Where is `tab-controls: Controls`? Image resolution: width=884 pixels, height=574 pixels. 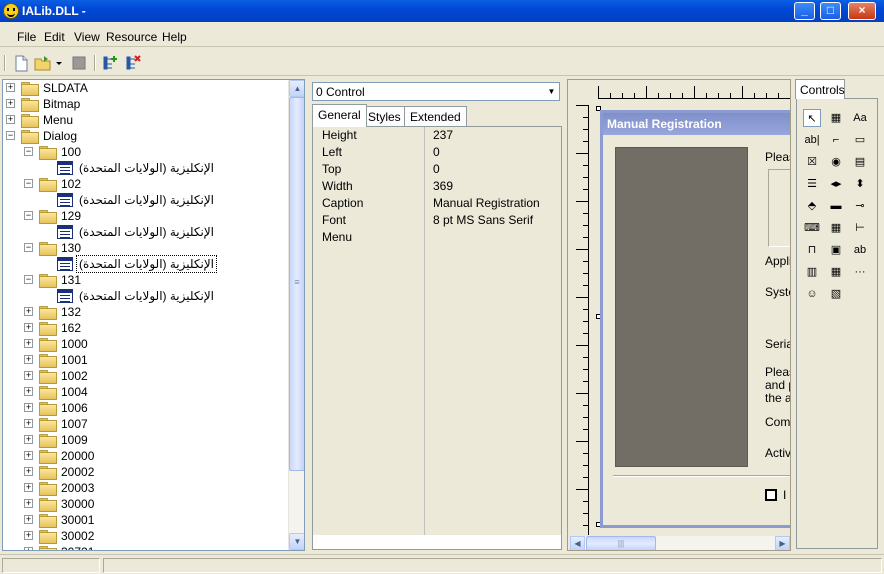 tab-controls: Controls is located at coordinates (820, 89).